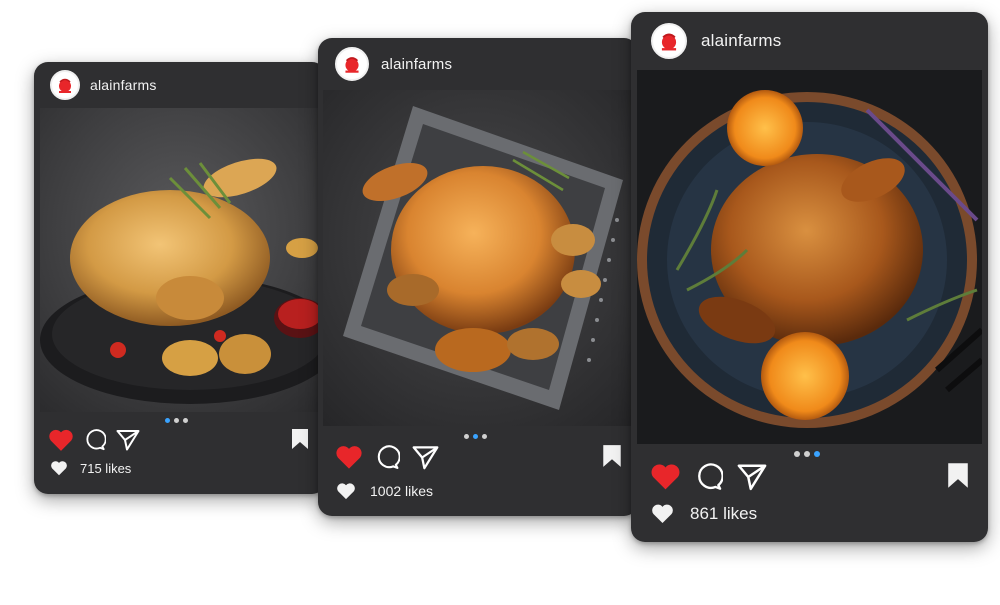  I want to click on likes-count: 861 likes, so click(704, 513).